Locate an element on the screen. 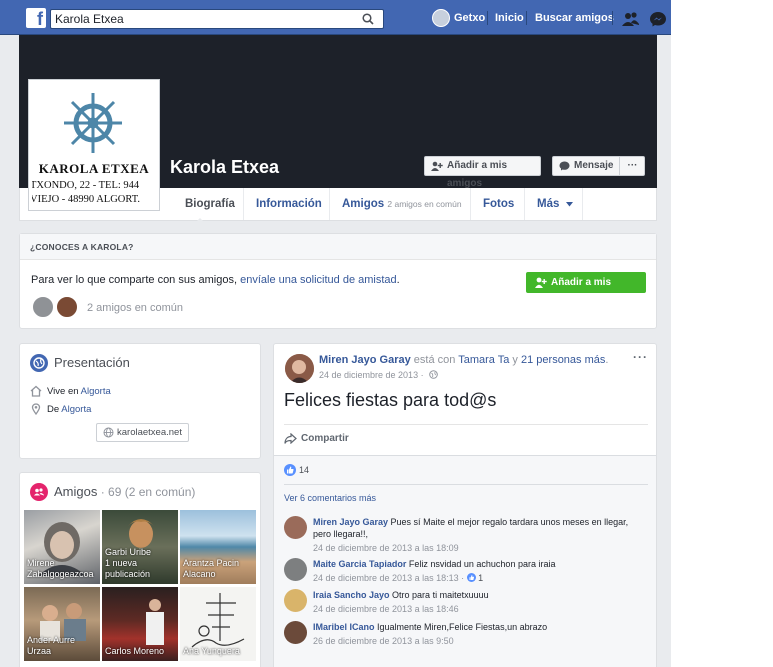 The image size is (773, 667). home-link: Inicio is located at coordinates (509, 18).